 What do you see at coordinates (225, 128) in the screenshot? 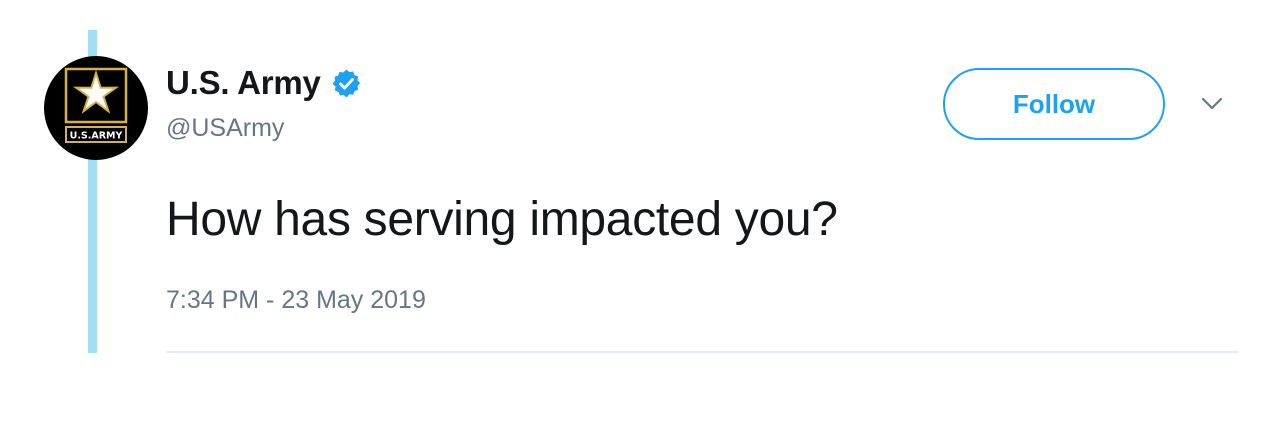
I see `author-handle: @USArmy` at bounding box center [225, 128].